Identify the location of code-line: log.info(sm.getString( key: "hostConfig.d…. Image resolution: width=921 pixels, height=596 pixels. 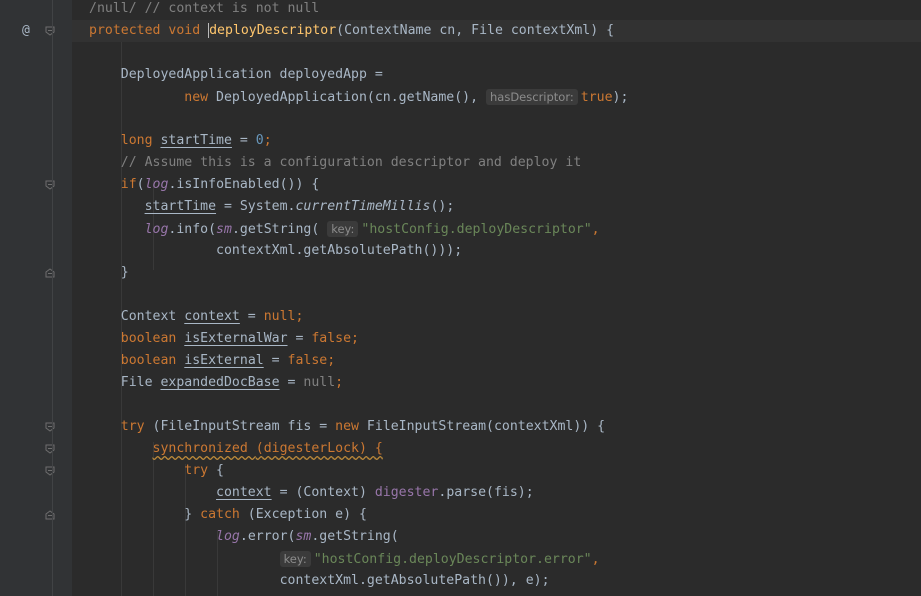
(496, 229).